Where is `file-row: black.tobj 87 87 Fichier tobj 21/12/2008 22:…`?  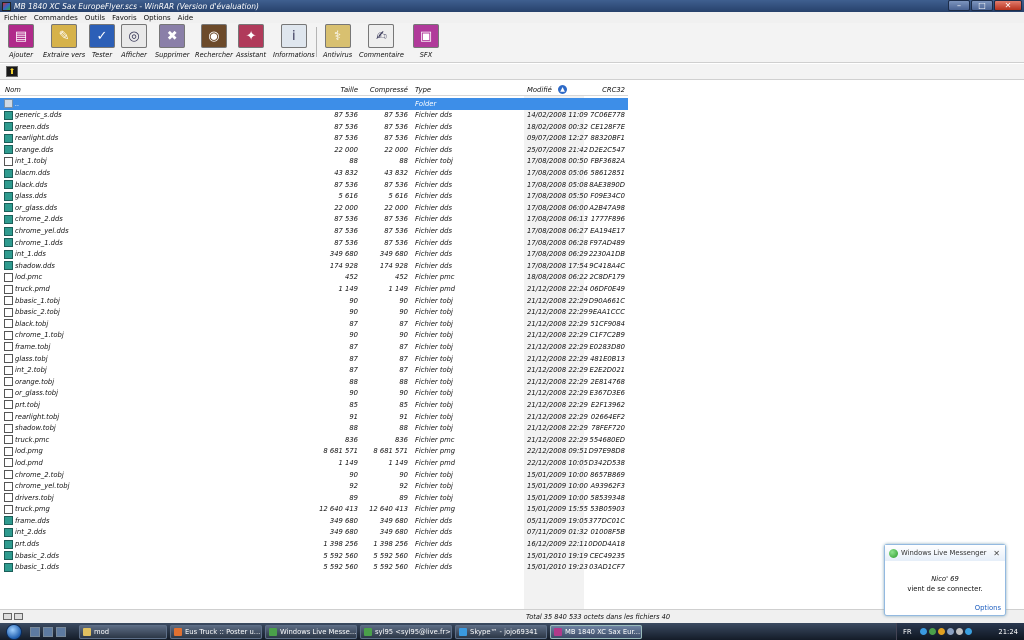 file-row: black.tobj 87 87 Fichier tobj 21/12/2008 22:… is located at coordinates (314, 324).